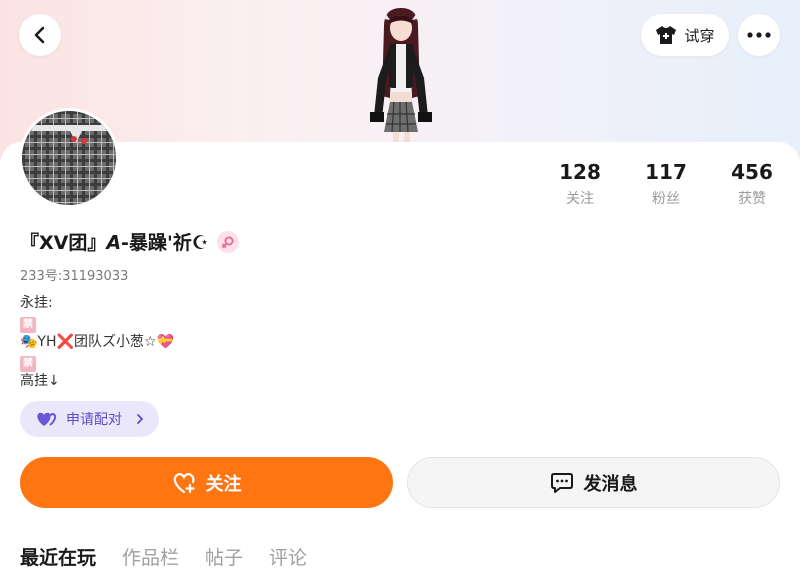 This screenshot has height=579, width=800. I want to click on user-id-label: 233号:, so click(41, 276).